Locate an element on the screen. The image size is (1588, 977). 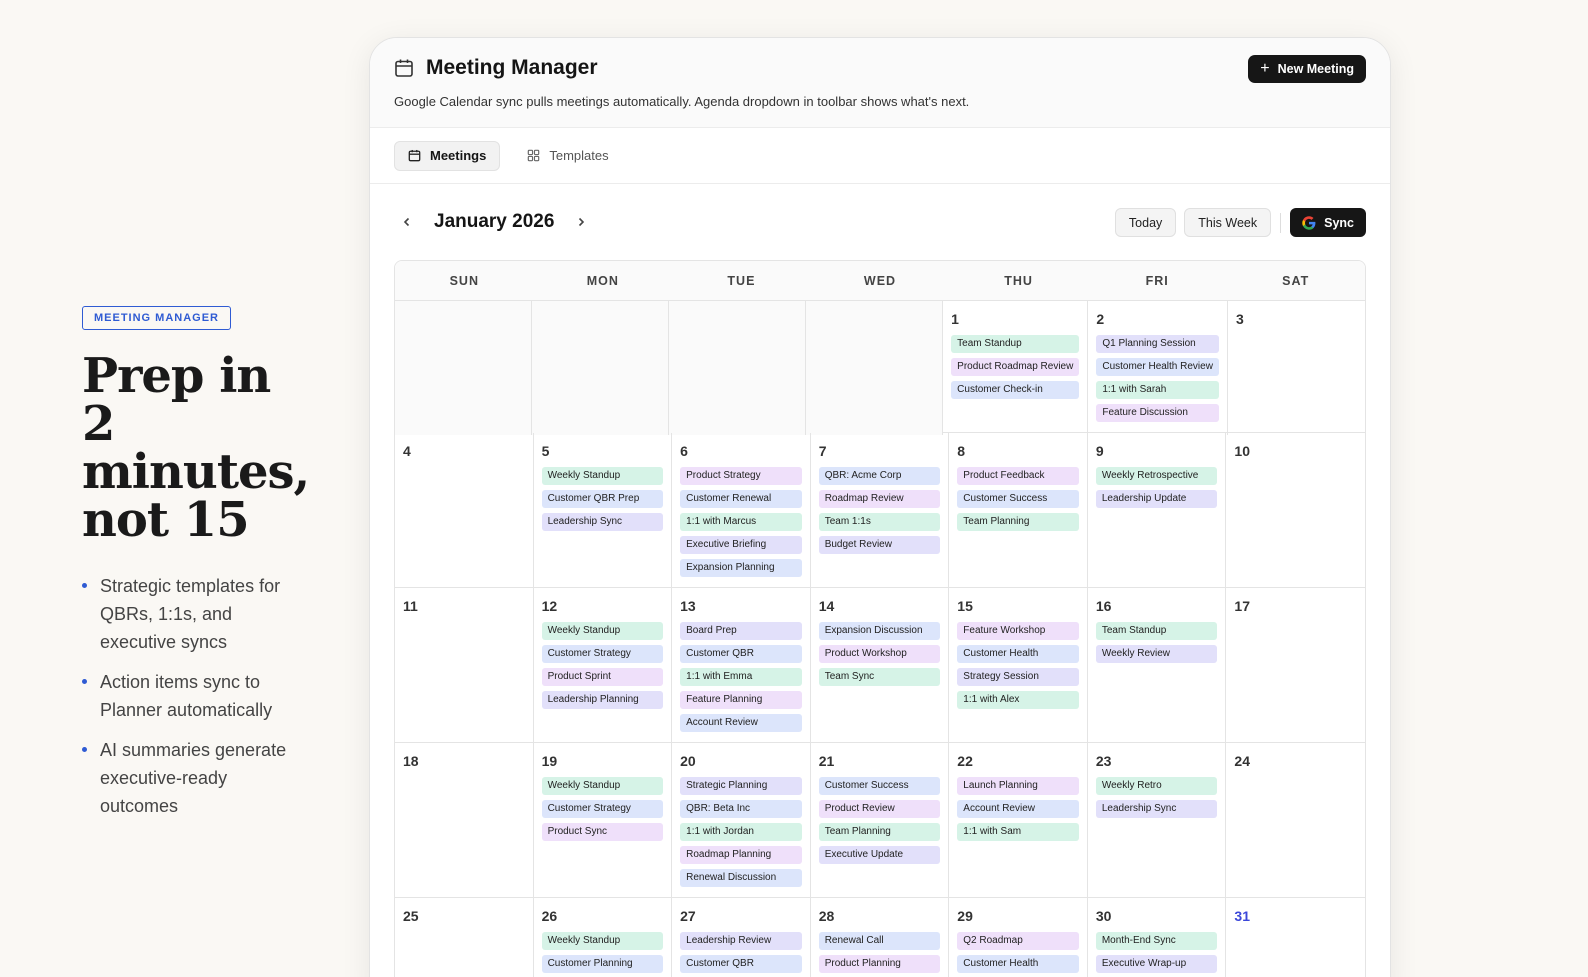
meeting-event: Customer QBR Prep is located at coordinates (602, 499).